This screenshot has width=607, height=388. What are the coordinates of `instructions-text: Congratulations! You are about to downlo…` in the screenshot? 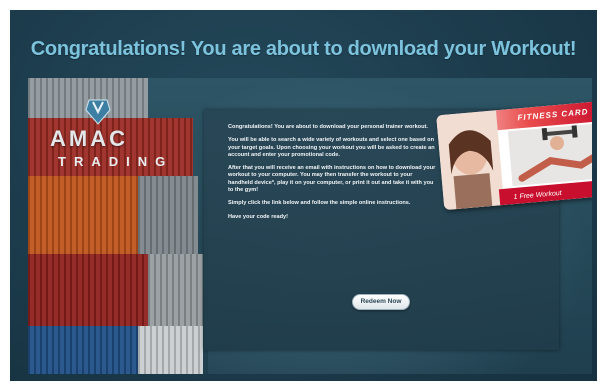 It's located at (333, 175).